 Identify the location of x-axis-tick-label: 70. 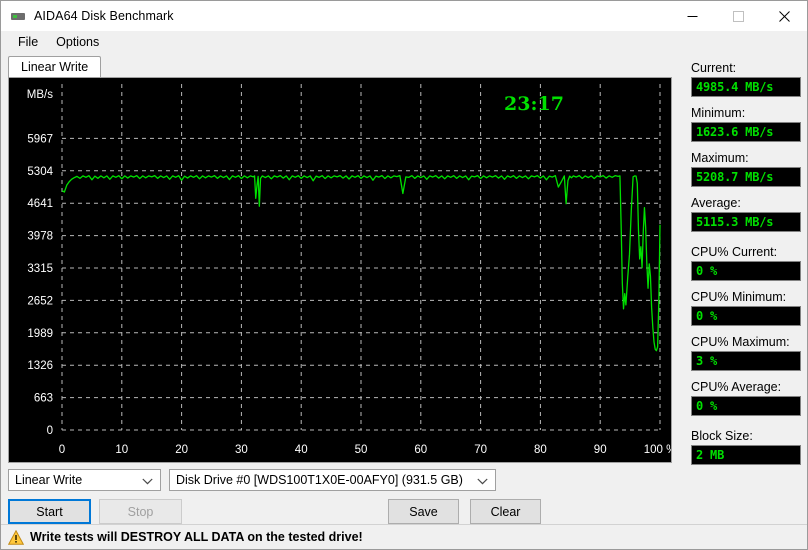
(480, 450).